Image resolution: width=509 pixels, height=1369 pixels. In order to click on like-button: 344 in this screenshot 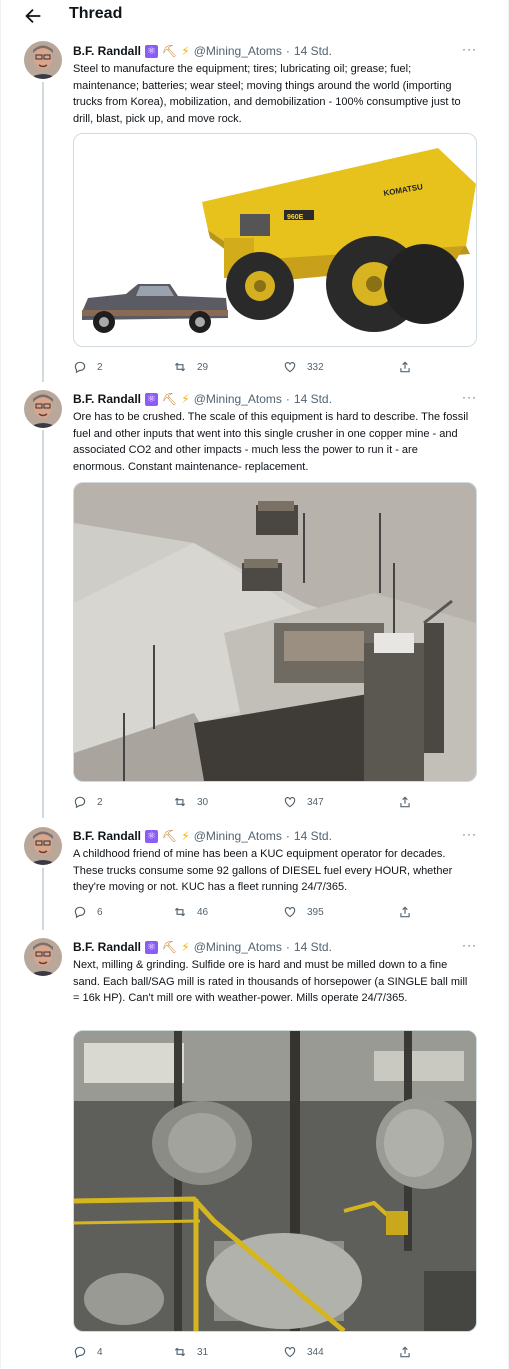, I will do `click(303, 1352)`.